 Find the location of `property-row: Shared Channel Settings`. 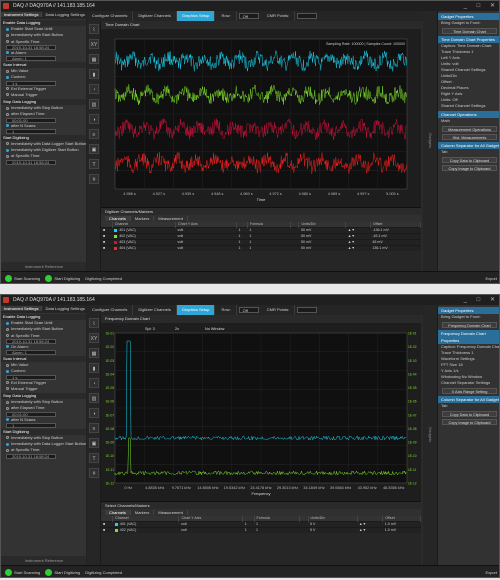

property-row: Shared Channel Settings is located at coordinates (468, 106).